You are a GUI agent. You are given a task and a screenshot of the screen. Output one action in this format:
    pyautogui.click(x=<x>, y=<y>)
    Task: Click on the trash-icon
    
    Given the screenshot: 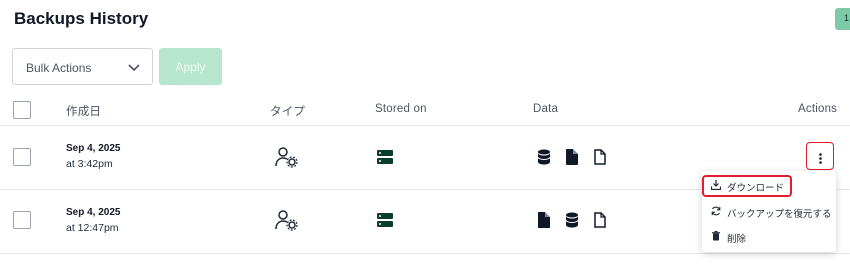 What is the action you would take?
    pyautogui.click(x=716, y=236)
    